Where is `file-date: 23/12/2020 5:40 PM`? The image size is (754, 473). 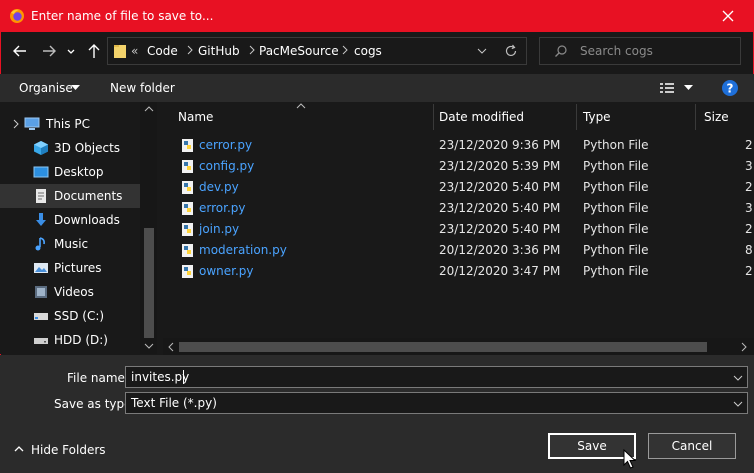
file-date: 23/12/2020 5:40 PM is located at coordinates (500, 208).